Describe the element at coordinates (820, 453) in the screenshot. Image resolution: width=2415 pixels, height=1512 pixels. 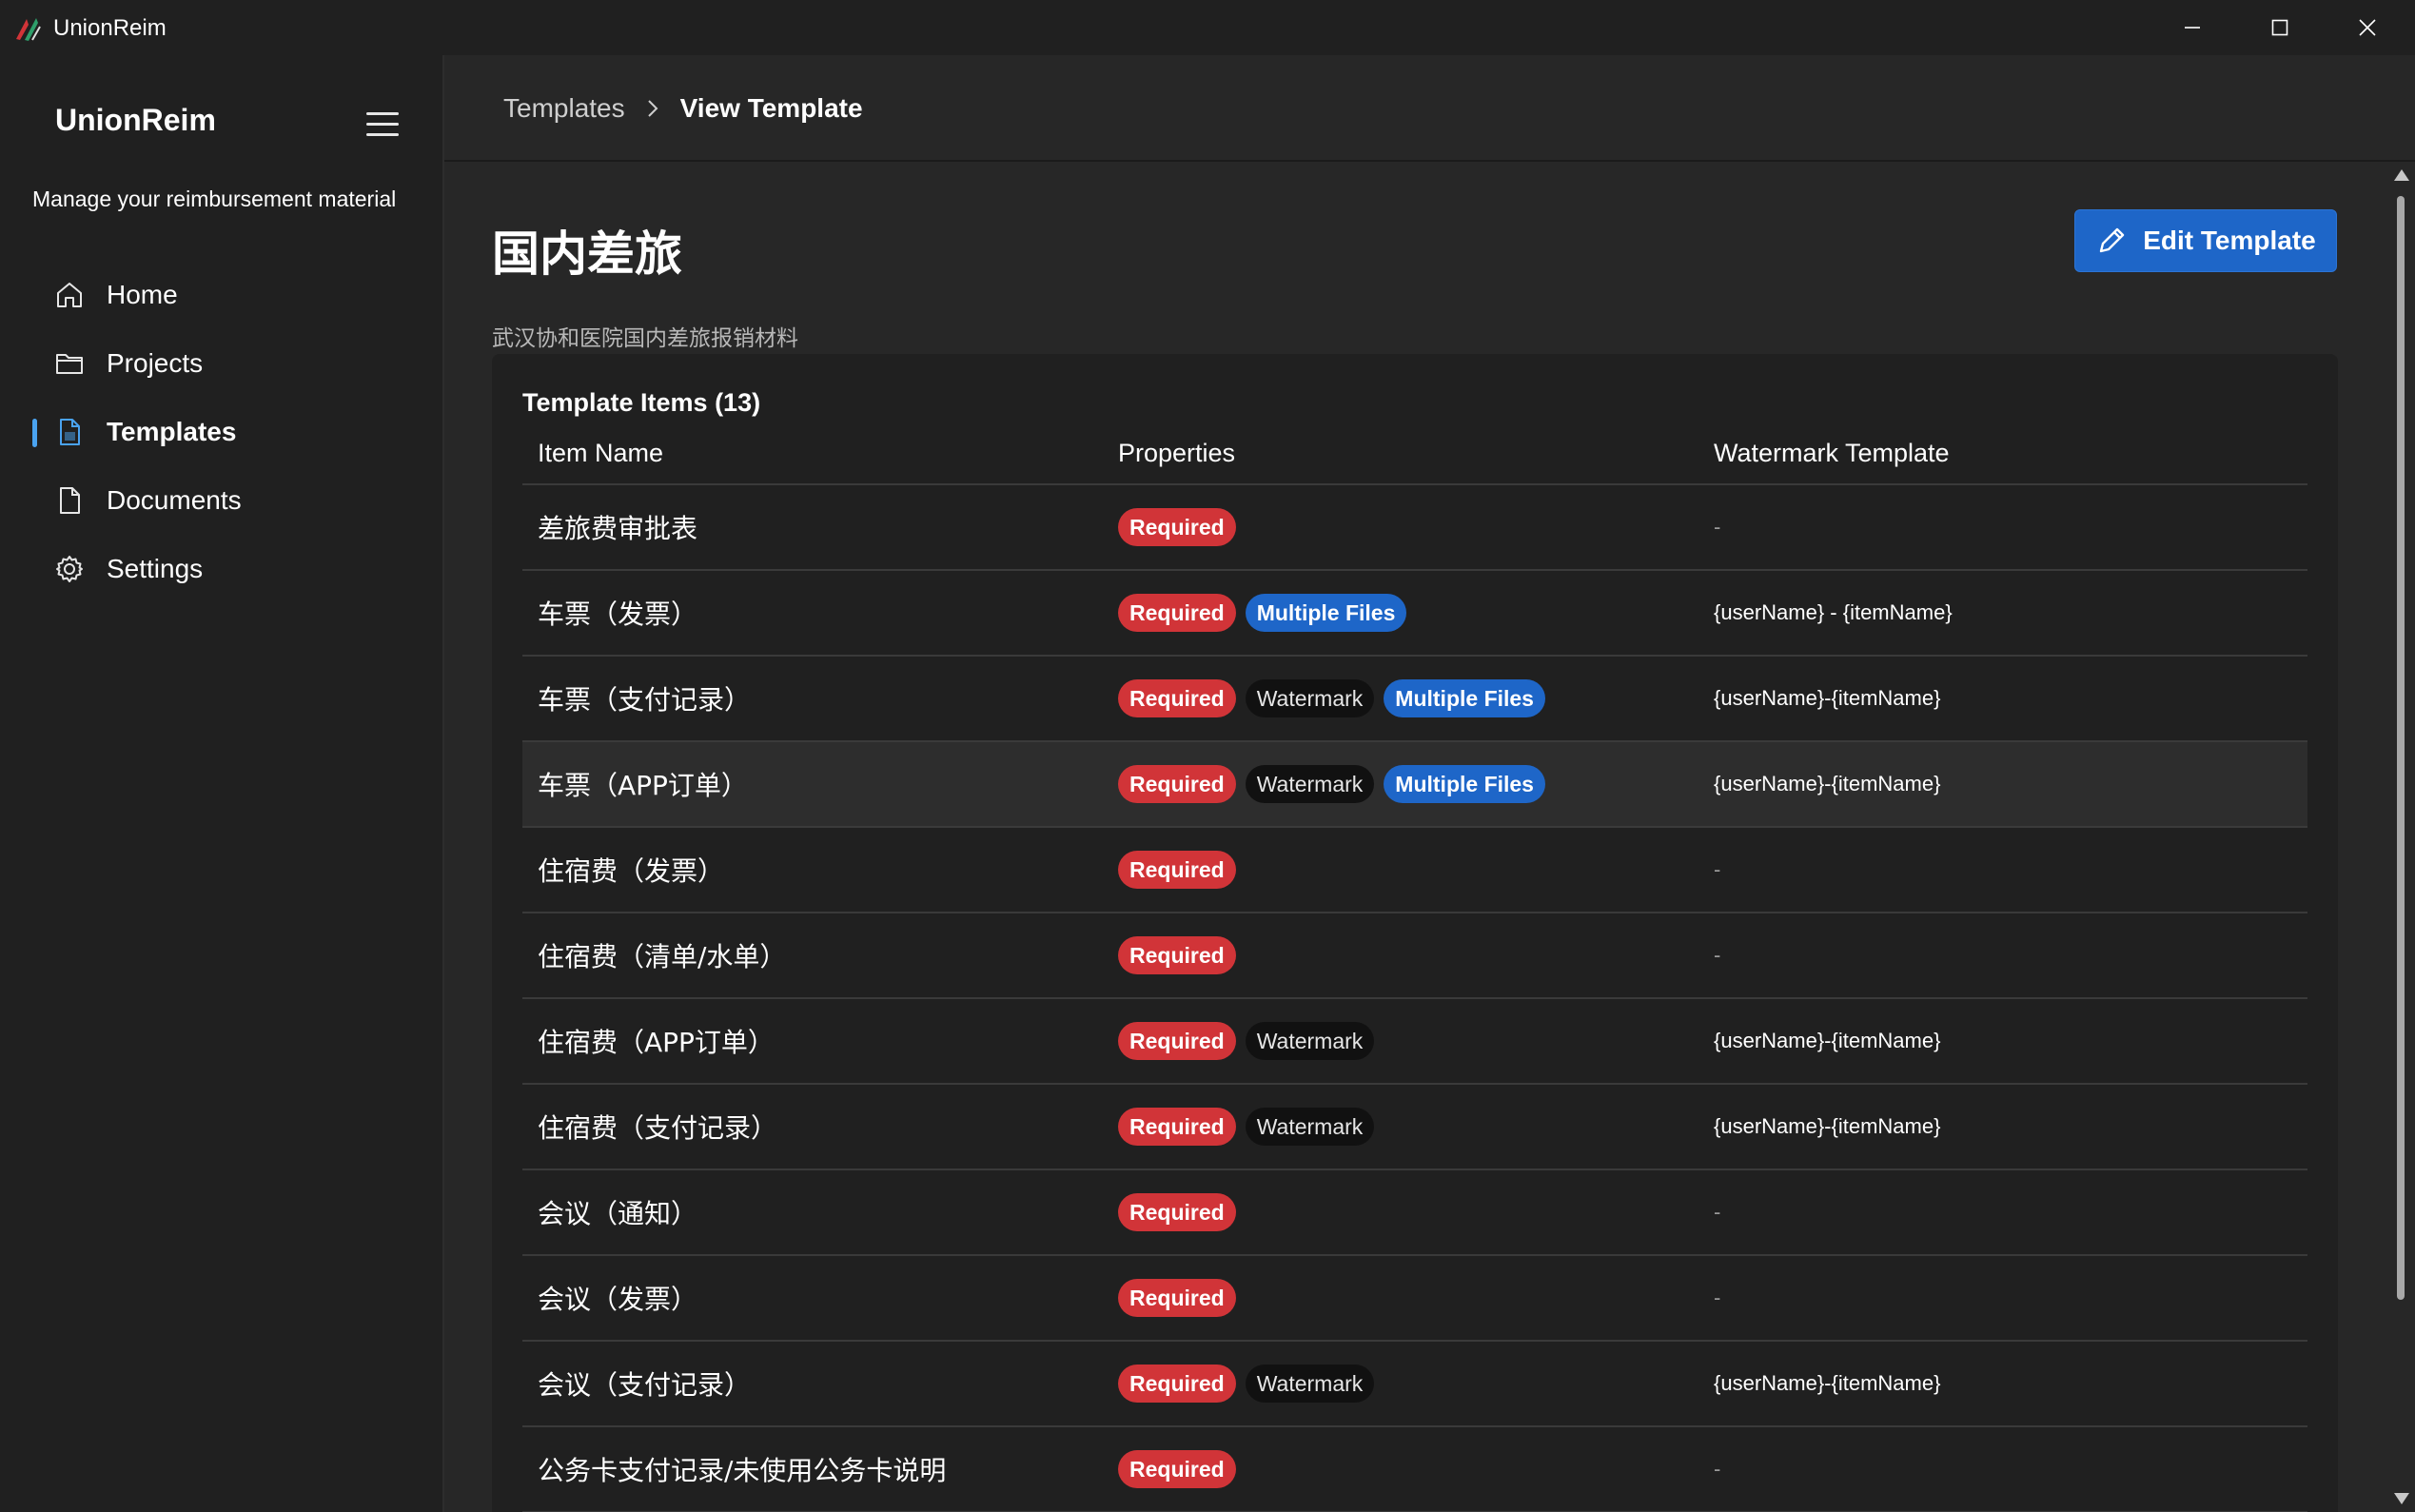
I see `column-header-item-name: Item Name` at that location.